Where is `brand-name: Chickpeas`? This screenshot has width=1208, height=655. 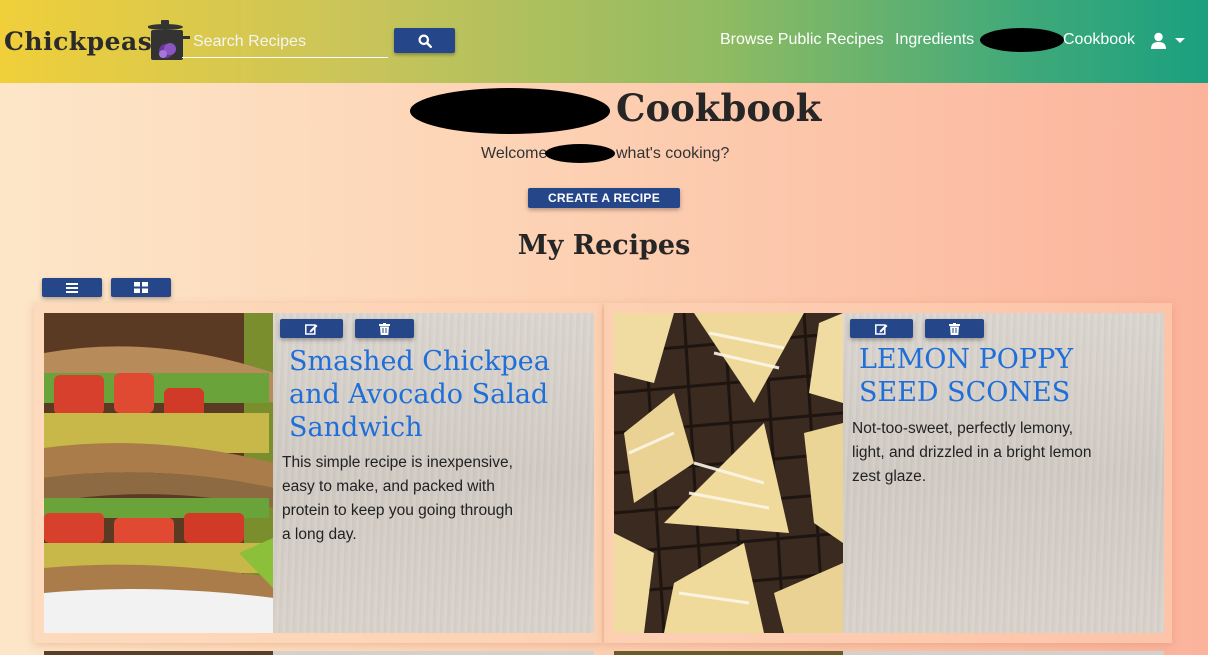 brand-name: Chickpeas is located at coordinates (78, 41).